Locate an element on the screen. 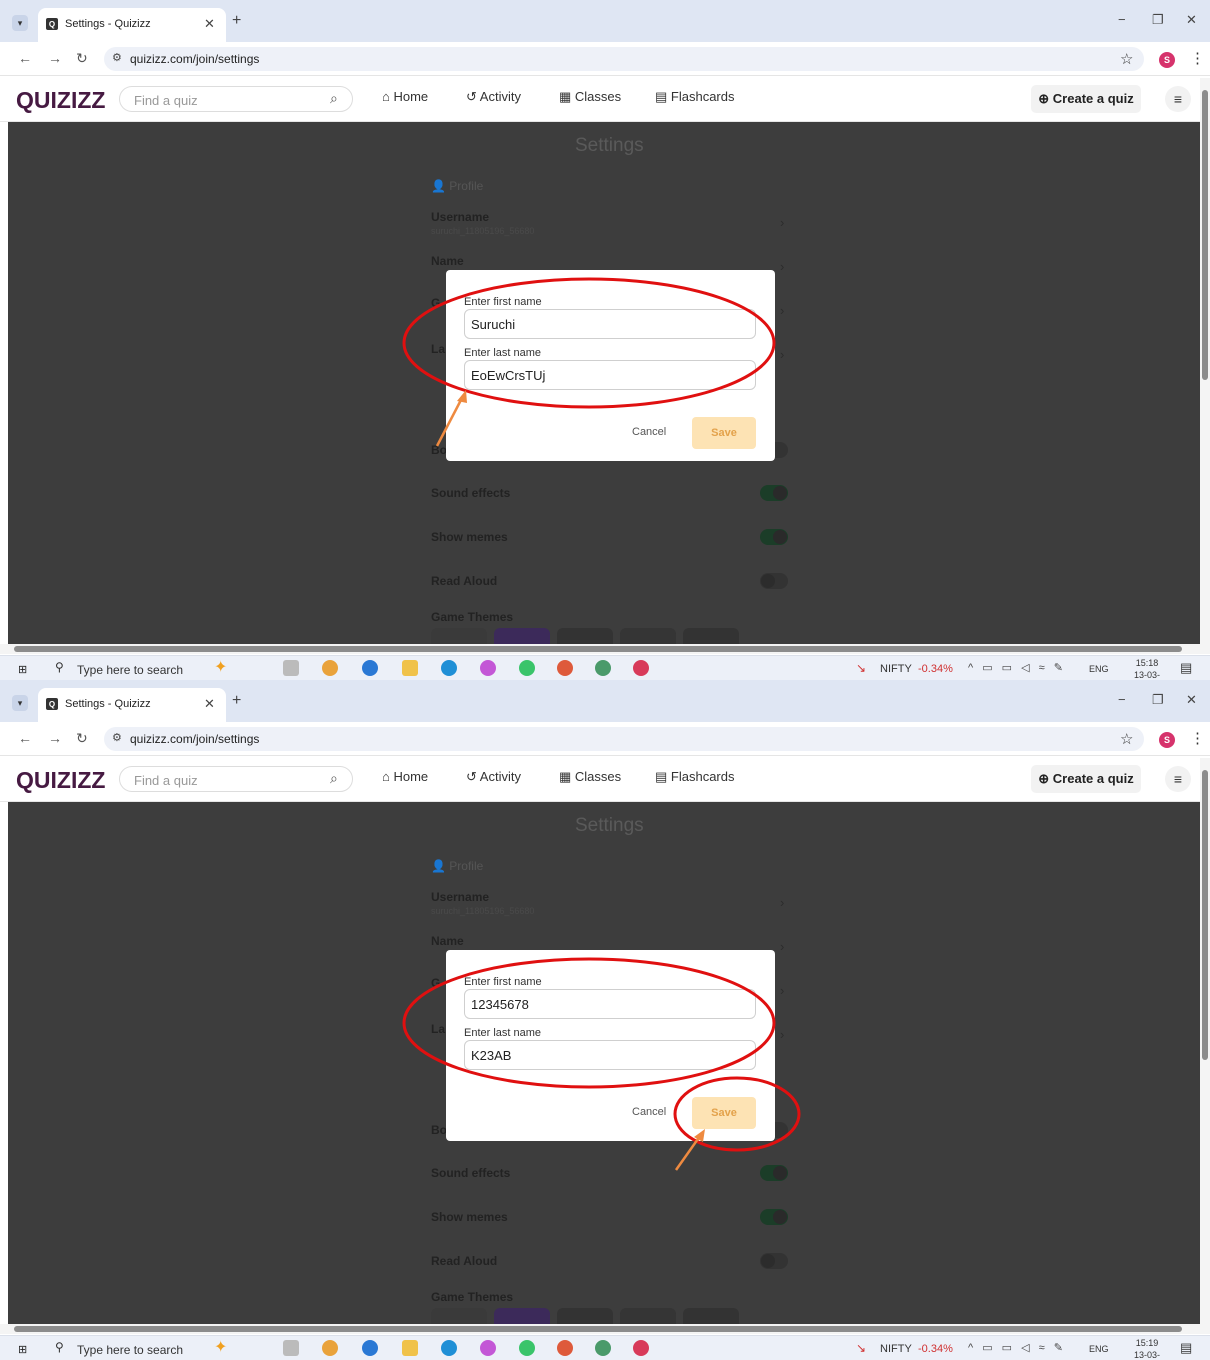 This screenshot has width=1210, height=1360. read-aloud-toggle is located at coordinates (774, 1261).